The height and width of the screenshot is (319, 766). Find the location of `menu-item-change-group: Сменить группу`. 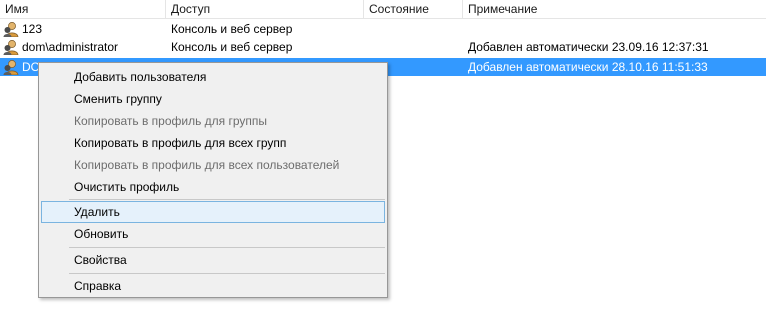

menu-item-change-group: Сменить группу is located at coordinates (213, 99).